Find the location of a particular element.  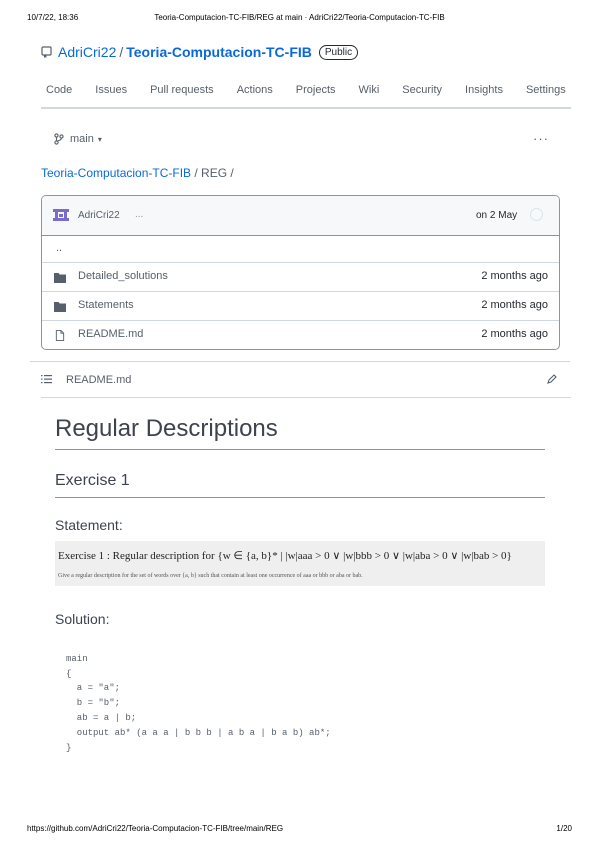

chevron-down-icon: ▾ is located at coordinates (99, 139).